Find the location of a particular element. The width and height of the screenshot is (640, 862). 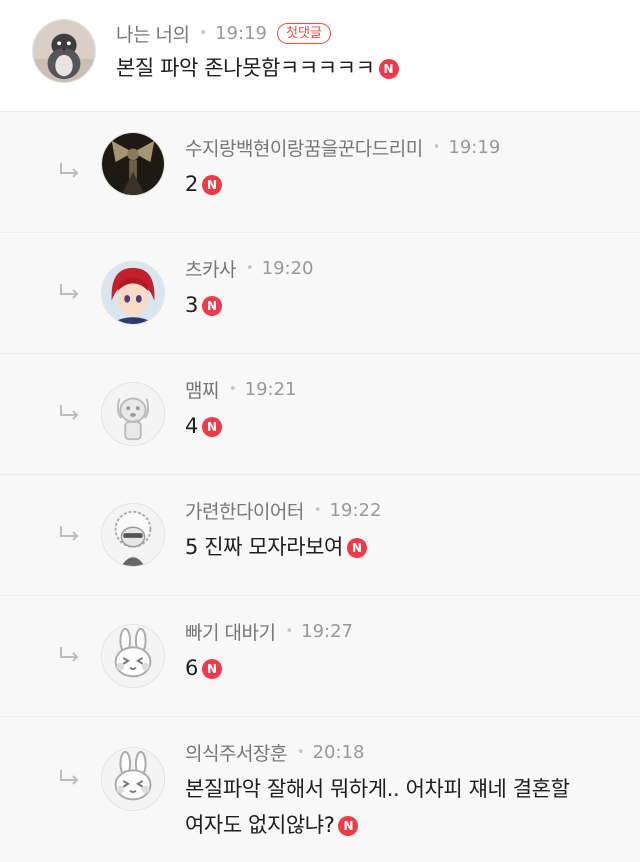

comment-meta: 나는 너의 • 19:19 첫댓글 is located at coordinates (223, 33).